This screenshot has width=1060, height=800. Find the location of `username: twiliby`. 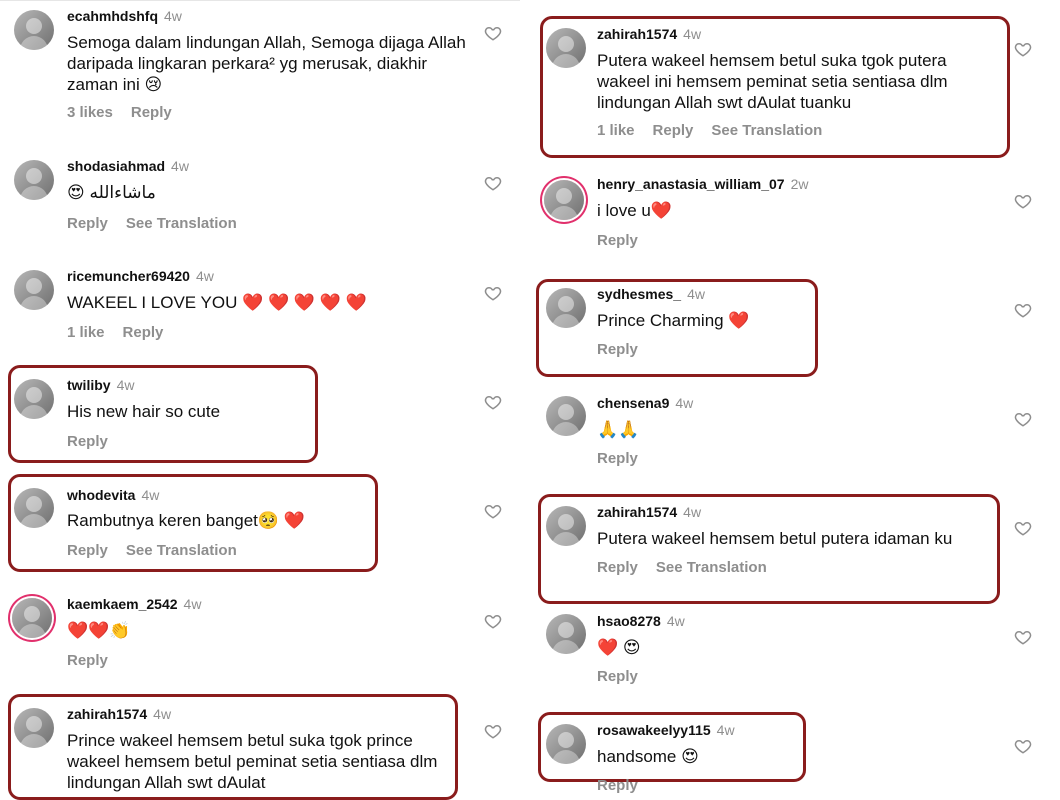

username: twiliby is located at coordinates (89, 385).